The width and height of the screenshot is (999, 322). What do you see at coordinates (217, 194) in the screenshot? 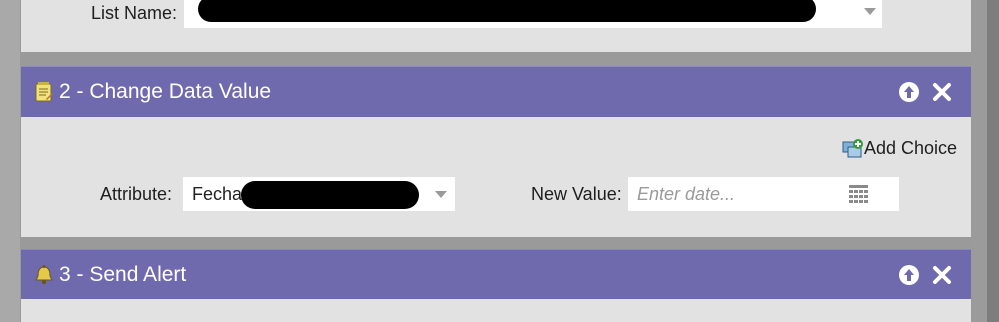
I see `attribute-value: Fecha` at bounding box center [217, 194].